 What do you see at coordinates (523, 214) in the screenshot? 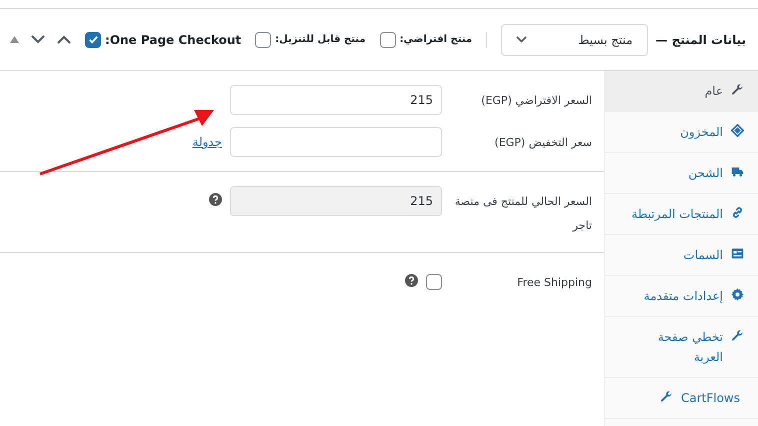
I see `field-label: السعر الحالي للمنتج فى منصة تاجر` at bounding box center [523, 214].